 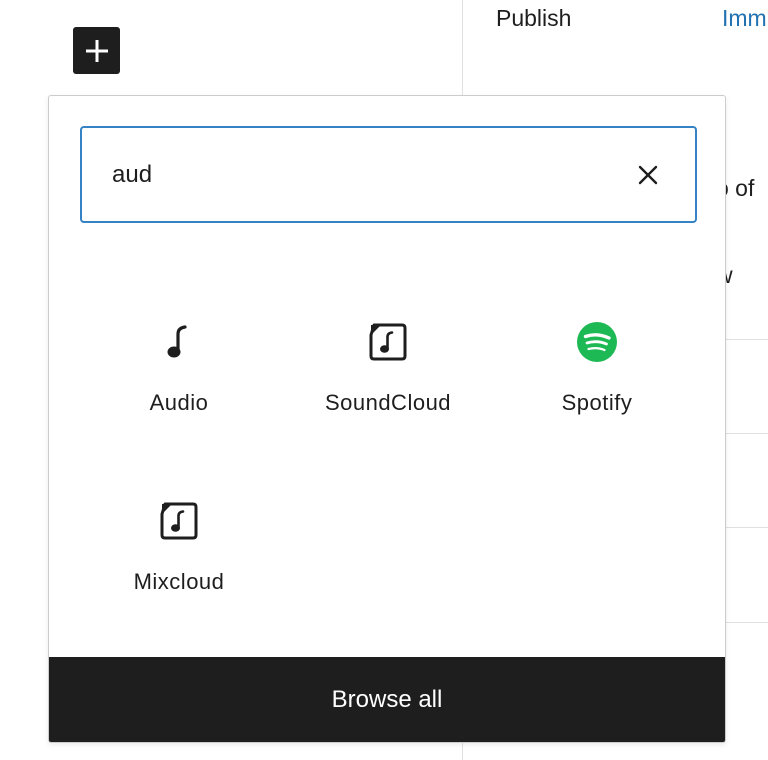 I want to click on music-note-icon, so click(x=177, y=341).